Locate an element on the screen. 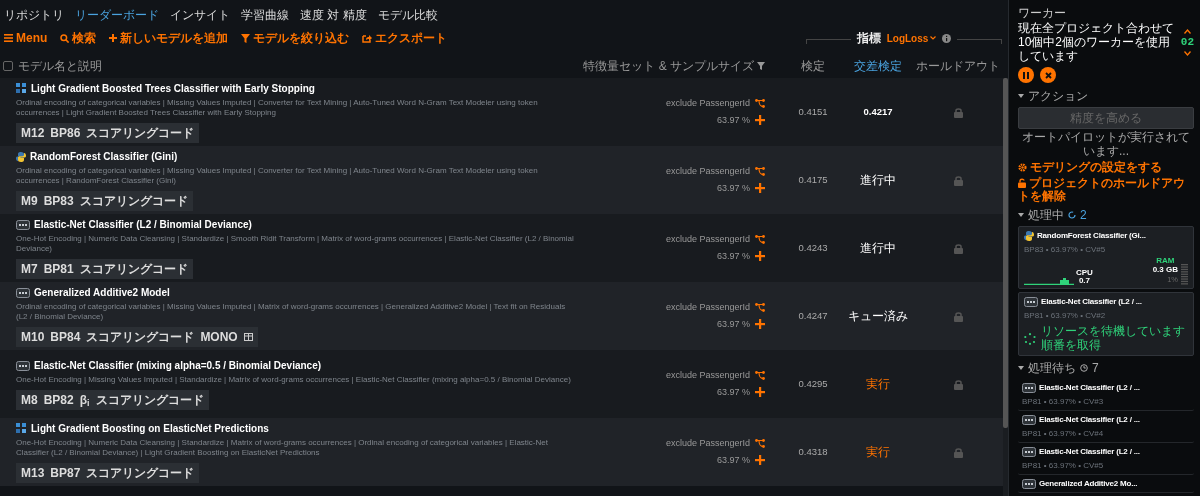 The height and width of the screenshot is (496, 1200). job-details: BP81 • 63.97% • CV#3 is located at coordinates (1063, 401).